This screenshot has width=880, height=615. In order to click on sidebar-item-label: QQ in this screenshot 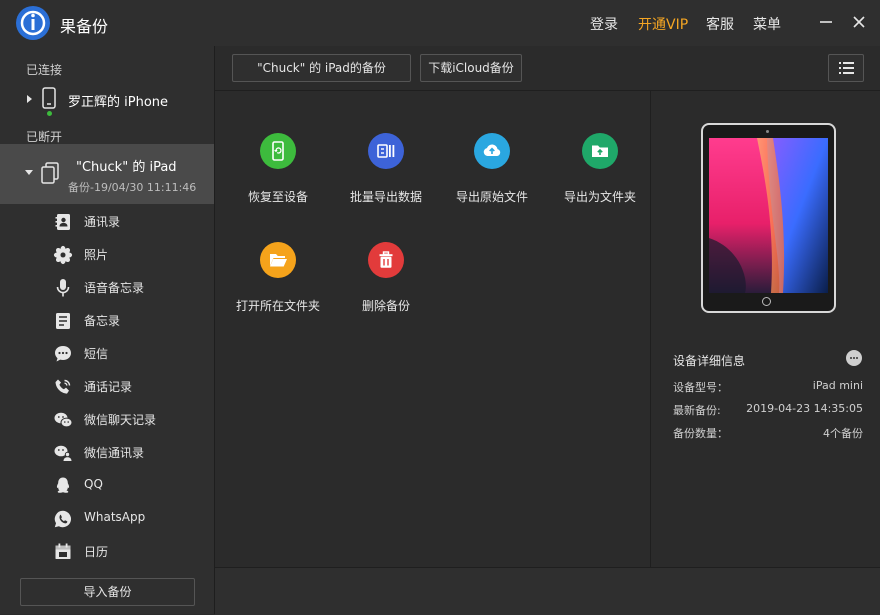, I will do `click(93, 484)`.